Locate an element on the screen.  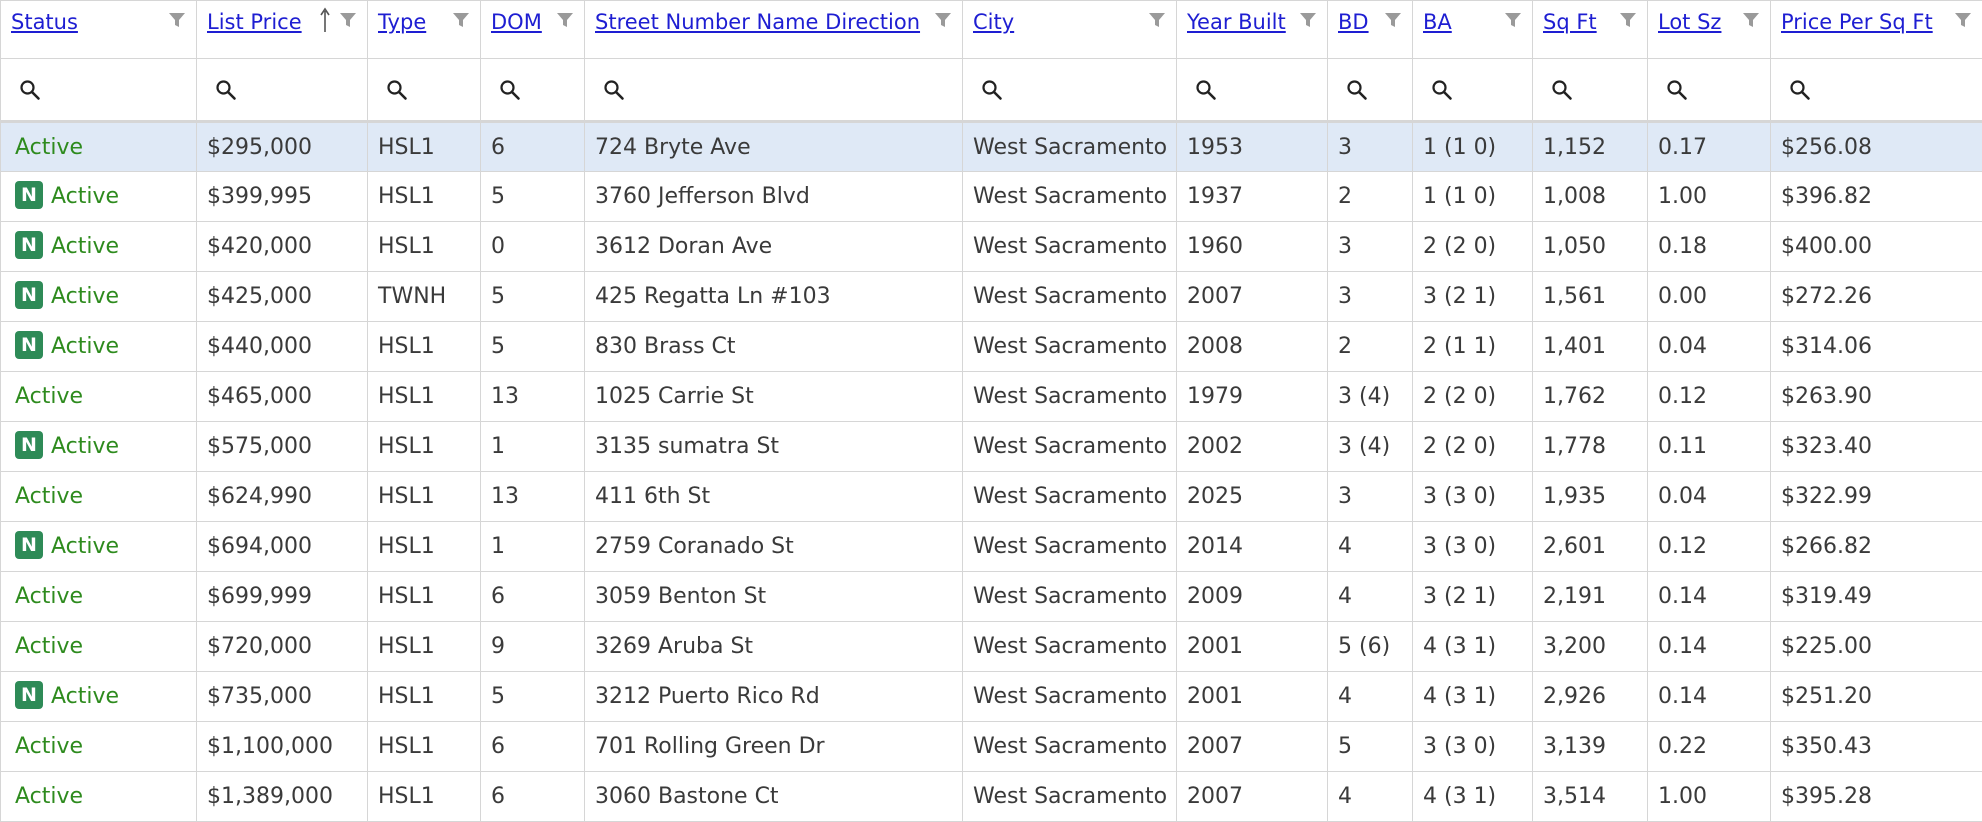
cell-type: HSL1 is located at coordinates (424, 347).